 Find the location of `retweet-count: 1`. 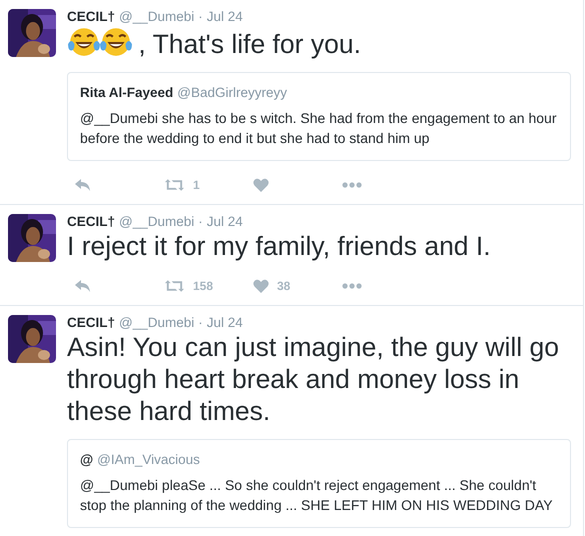

retweet-count: 1 is located at coordinates (196, 185).